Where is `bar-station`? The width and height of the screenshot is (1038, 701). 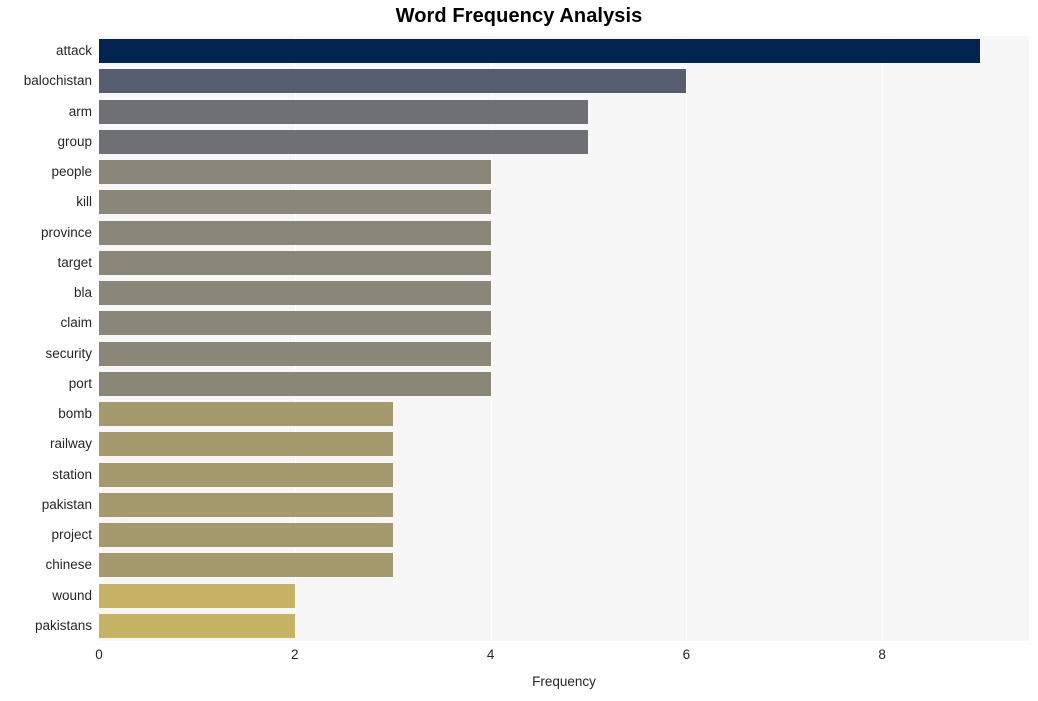 bar-station is located at coordinates (246, 474).